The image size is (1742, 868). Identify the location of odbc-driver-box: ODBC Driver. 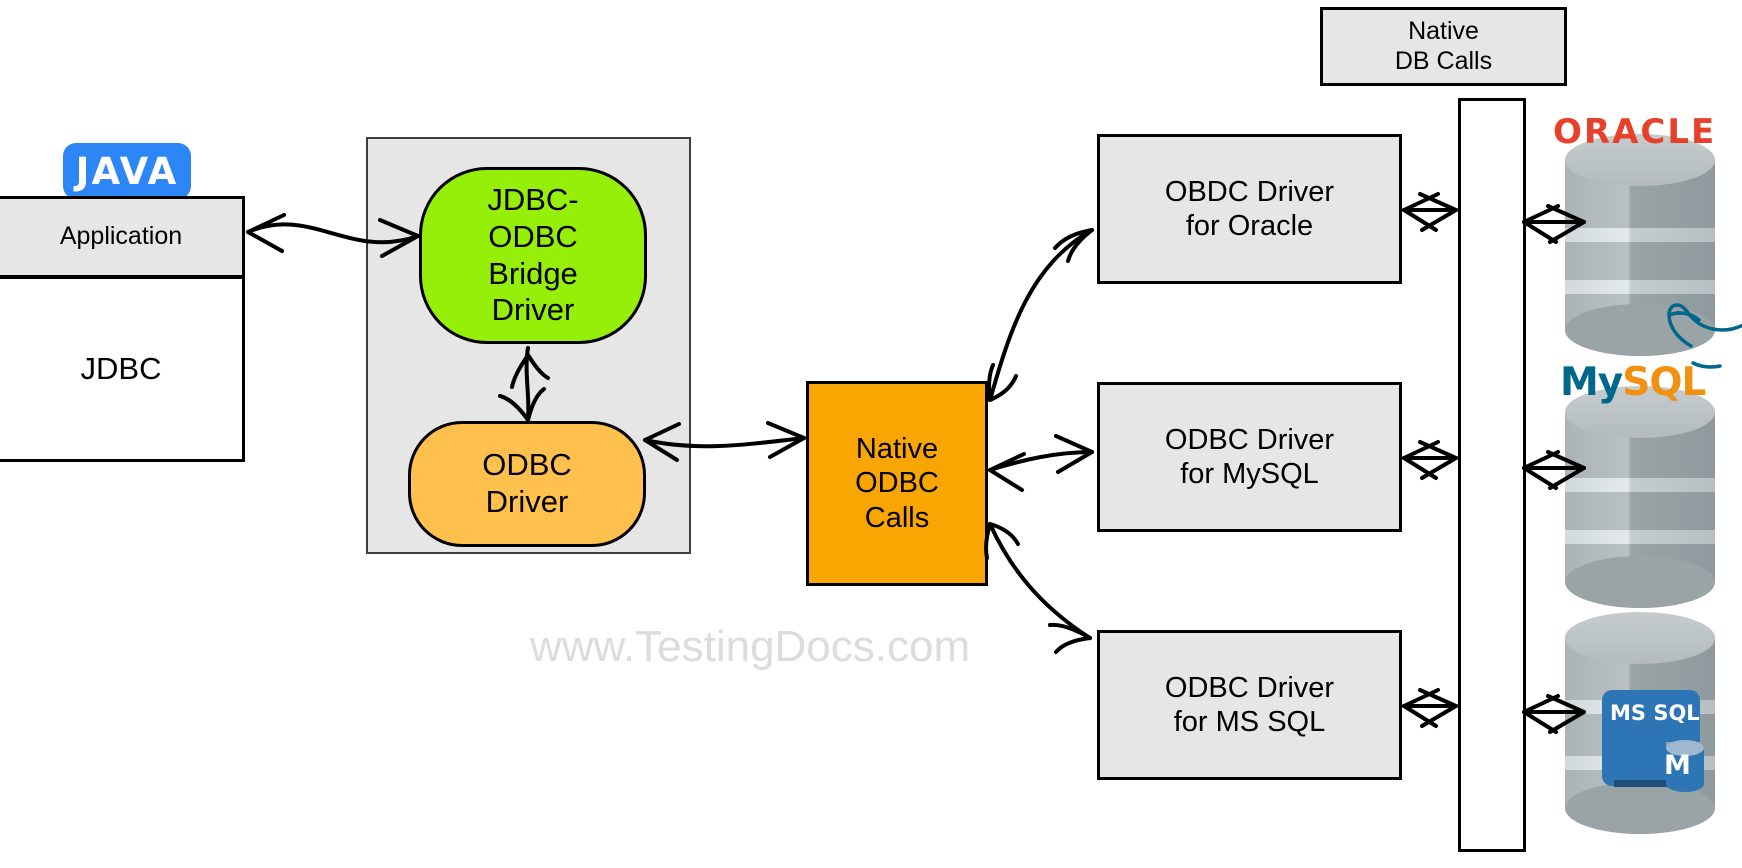
(527, 484).